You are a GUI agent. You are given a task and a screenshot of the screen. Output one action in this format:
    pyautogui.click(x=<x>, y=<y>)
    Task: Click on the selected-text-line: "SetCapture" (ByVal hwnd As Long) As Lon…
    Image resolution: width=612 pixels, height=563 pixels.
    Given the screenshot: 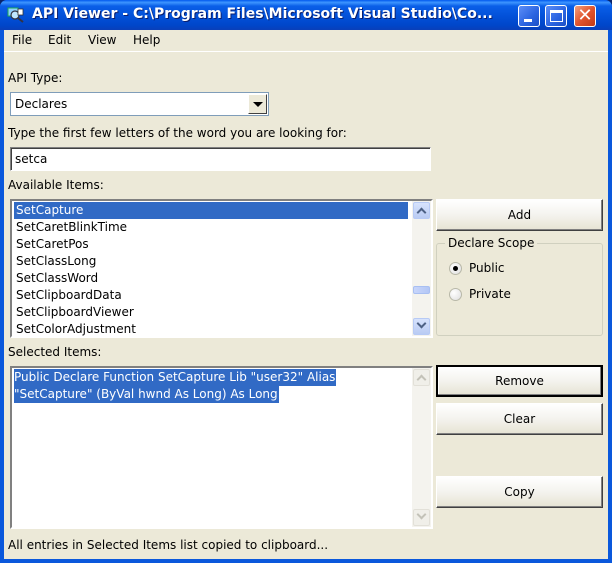 What is the action you would take?
    pyautogui.click(x=146, y=394)
    